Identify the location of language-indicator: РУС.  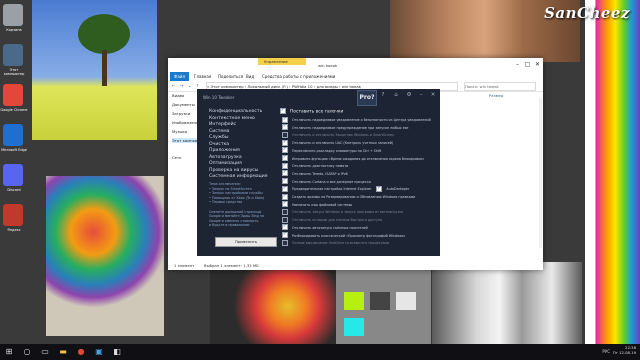
(606, 351).